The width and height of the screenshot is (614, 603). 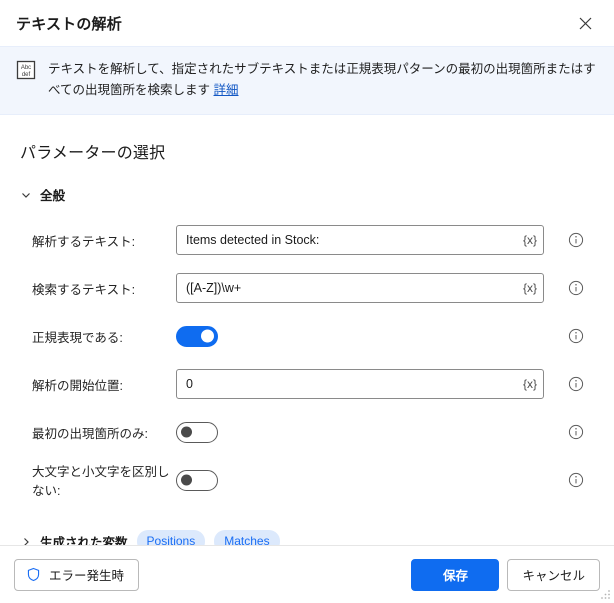 I want to click on save-label: 保存, so click(x=455, y=576).